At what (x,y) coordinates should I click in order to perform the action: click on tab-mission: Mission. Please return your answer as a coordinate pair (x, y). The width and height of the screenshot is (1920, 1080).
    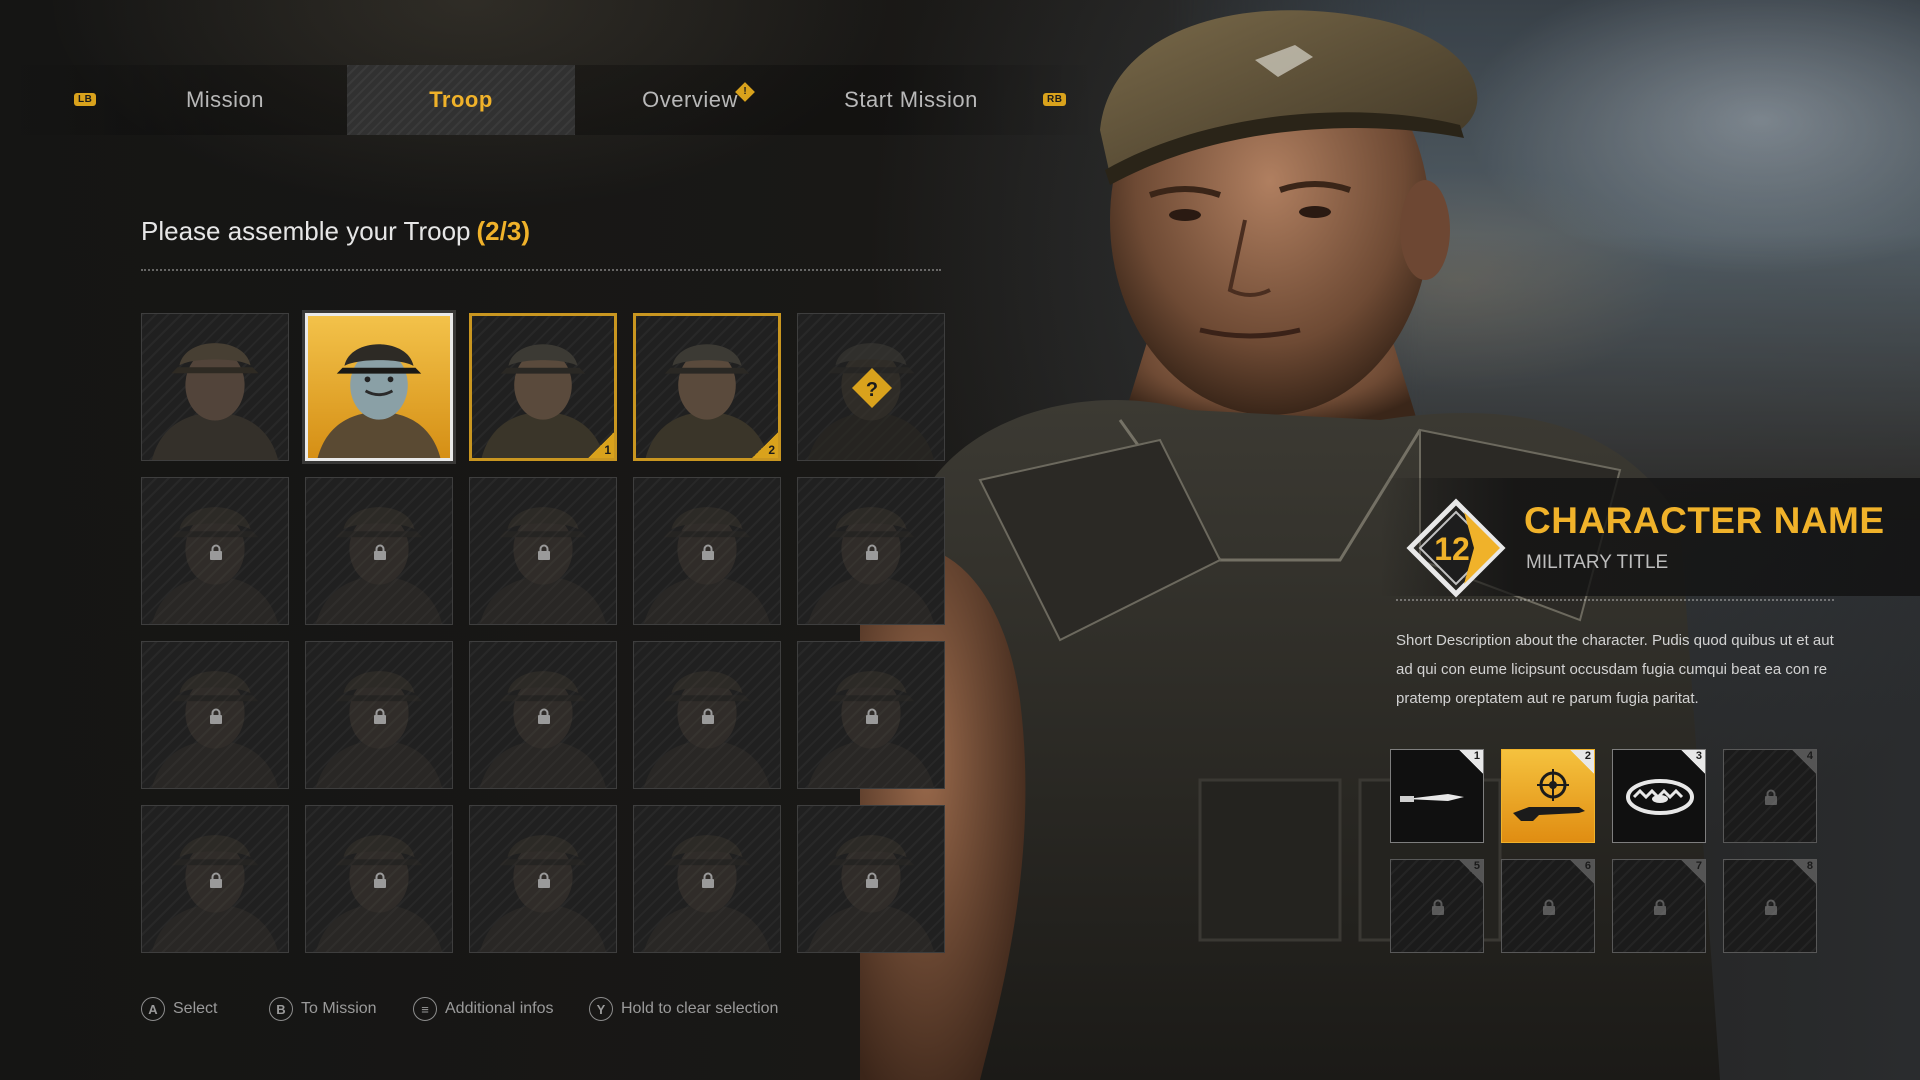
    Looking at the image, I should click on (225, 100).